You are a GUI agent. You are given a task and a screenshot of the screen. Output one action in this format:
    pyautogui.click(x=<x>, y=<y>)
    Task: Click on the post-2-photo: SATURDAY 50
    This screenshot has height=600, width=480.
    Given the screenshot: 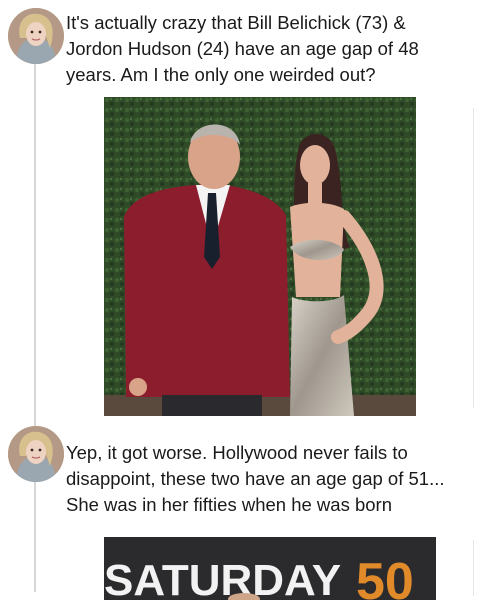 What is the action you would take?
    pyautogui.click(x=270, y=568)
    